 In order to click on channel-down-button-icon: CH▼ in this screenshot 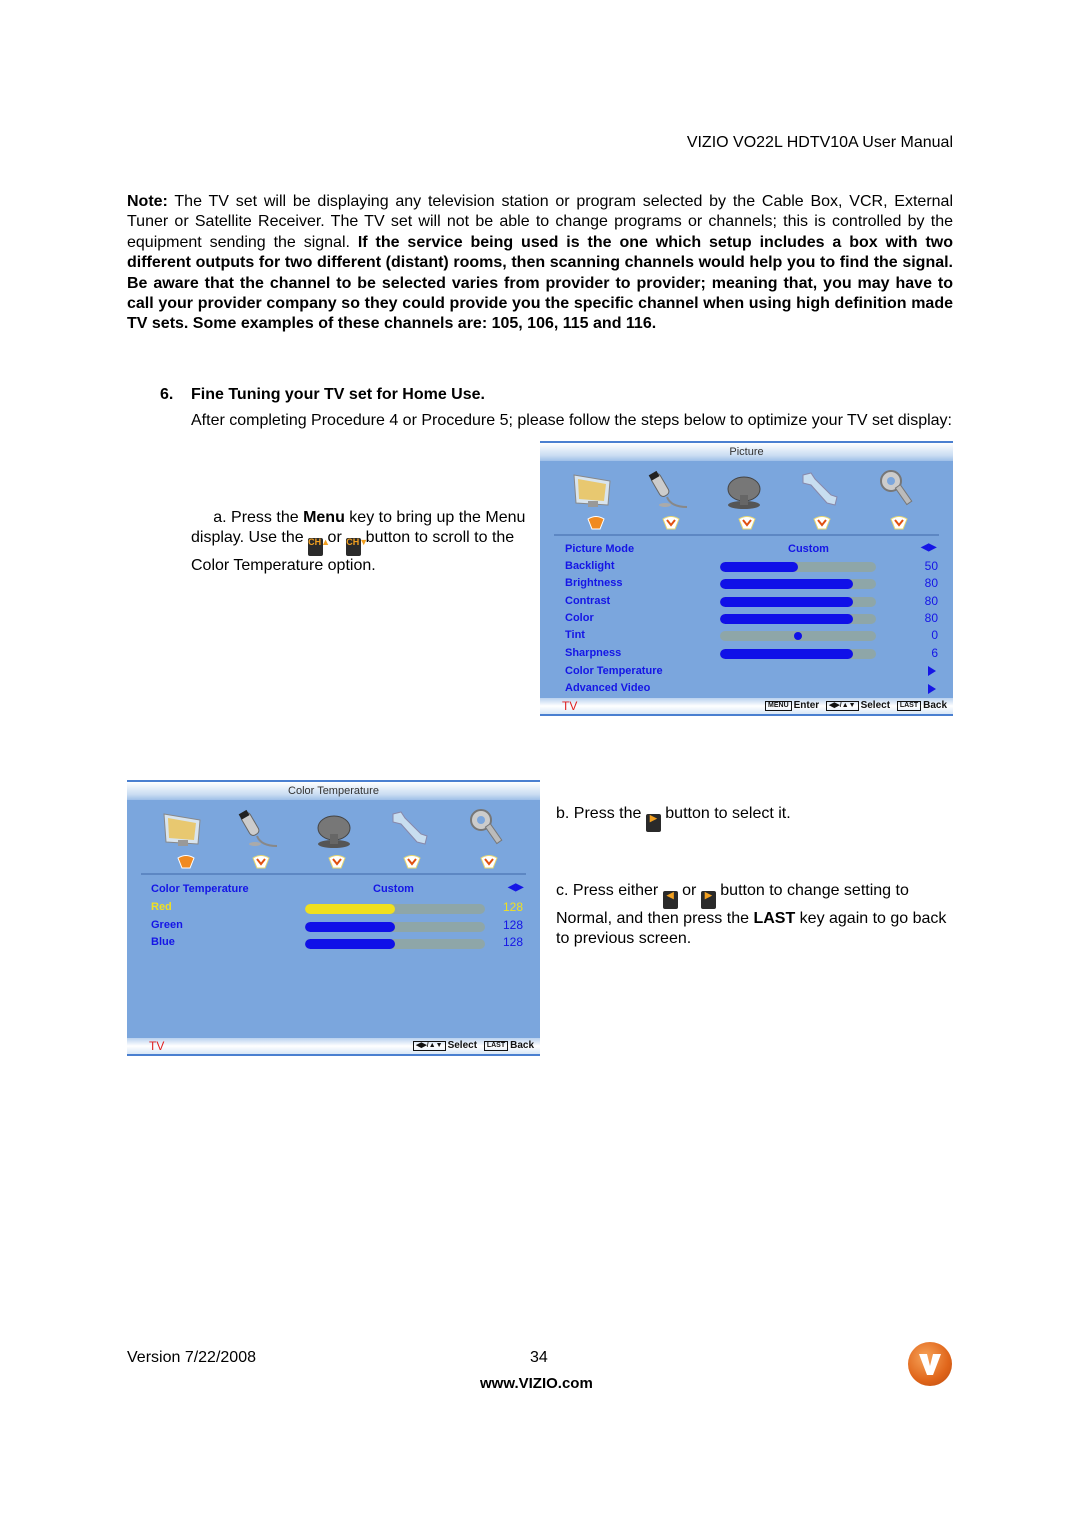, I will do `click(357, 547)`.